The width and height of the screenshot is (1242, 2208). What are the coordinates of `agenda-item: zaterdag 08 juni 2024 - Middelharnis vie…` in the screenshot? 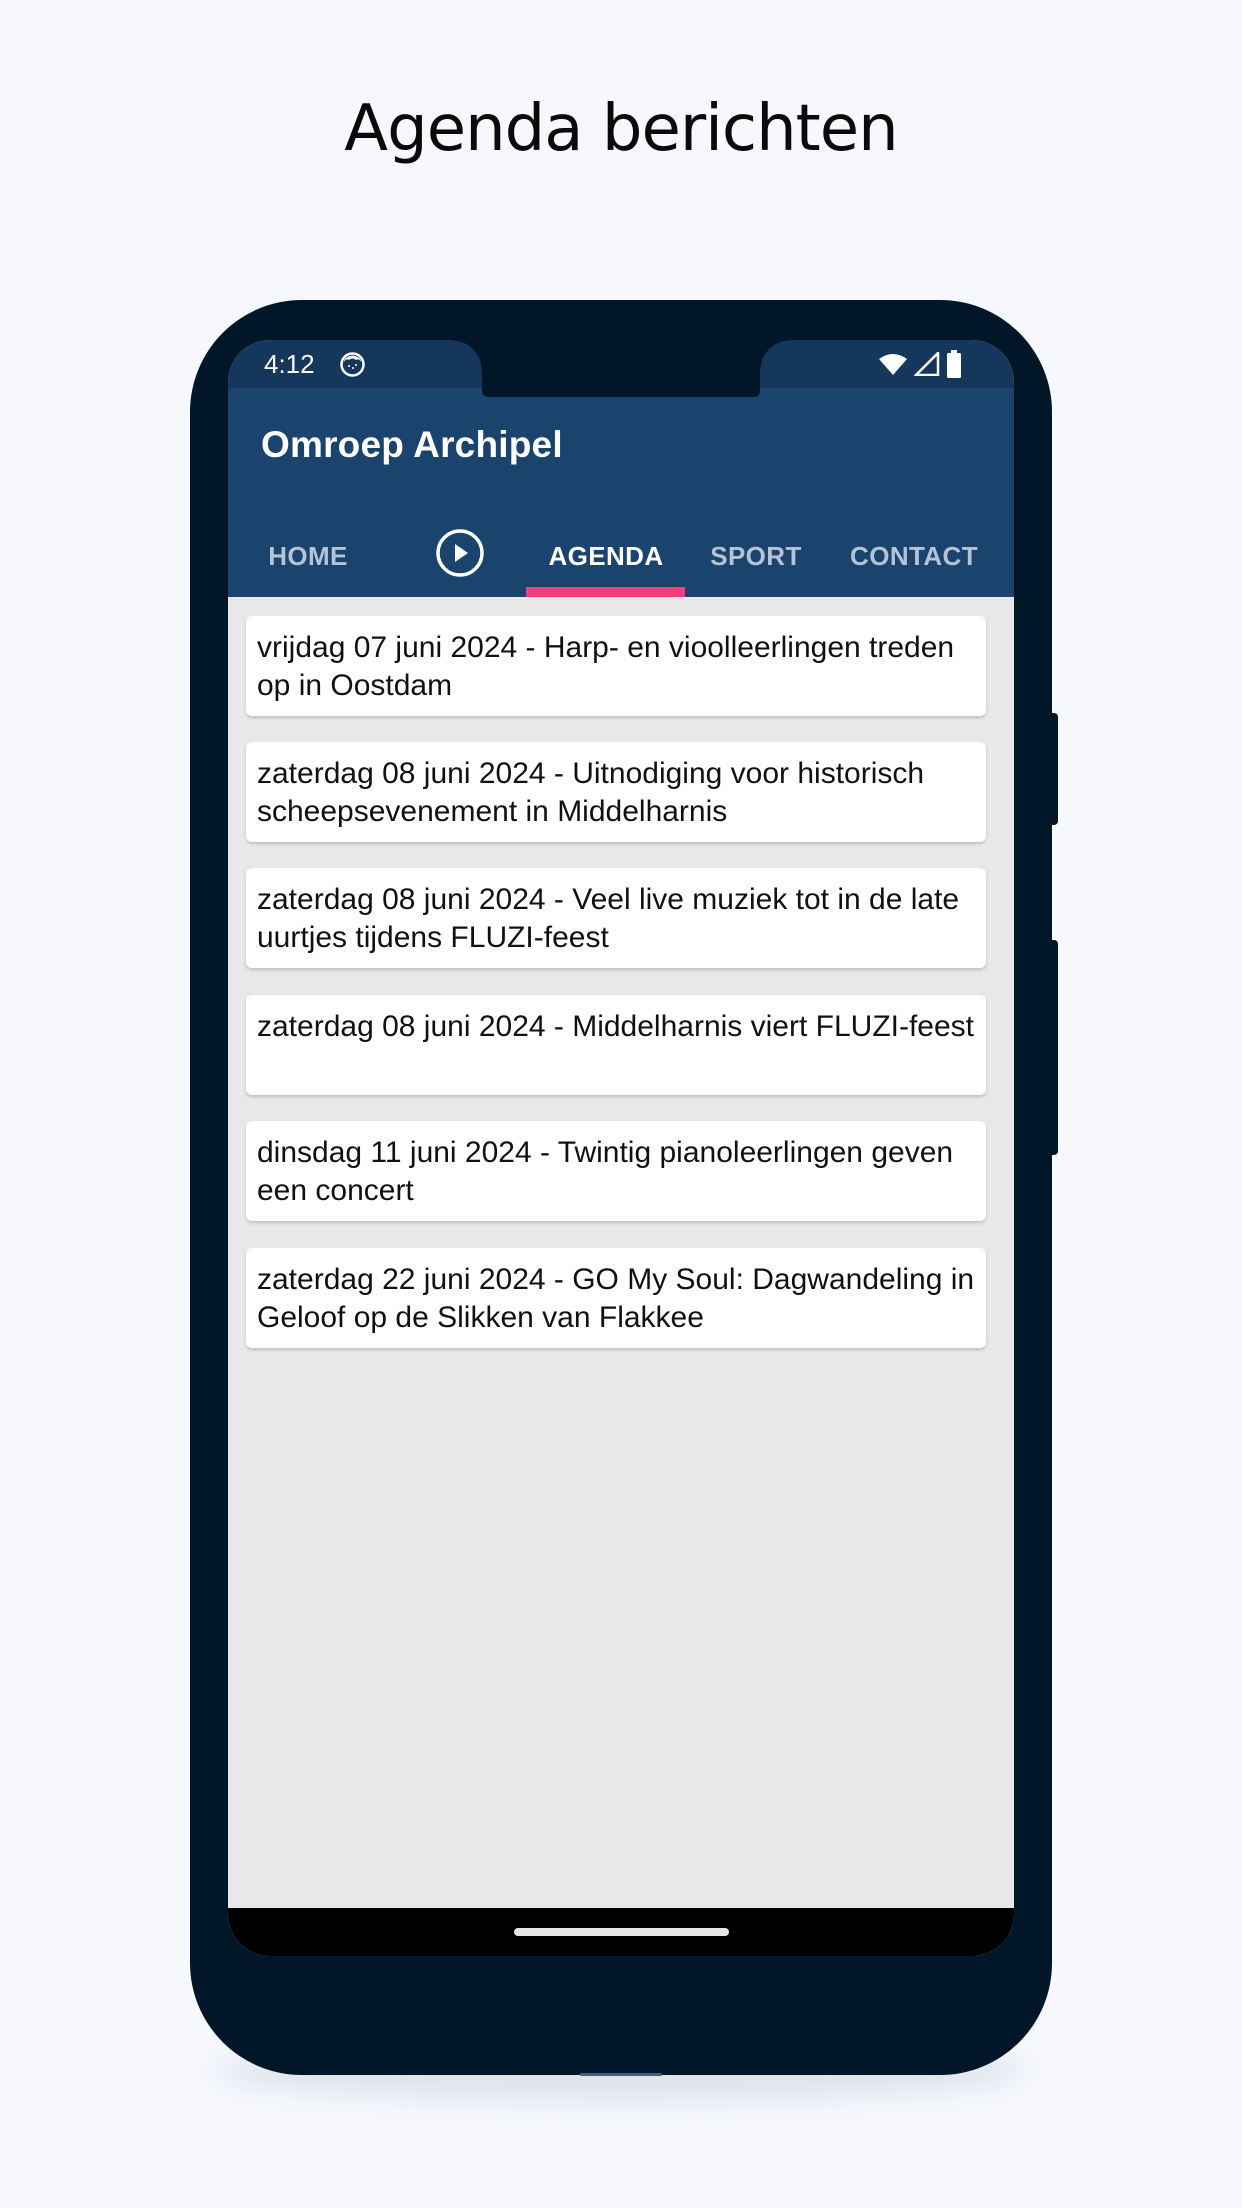 It's located at (616, 1045).